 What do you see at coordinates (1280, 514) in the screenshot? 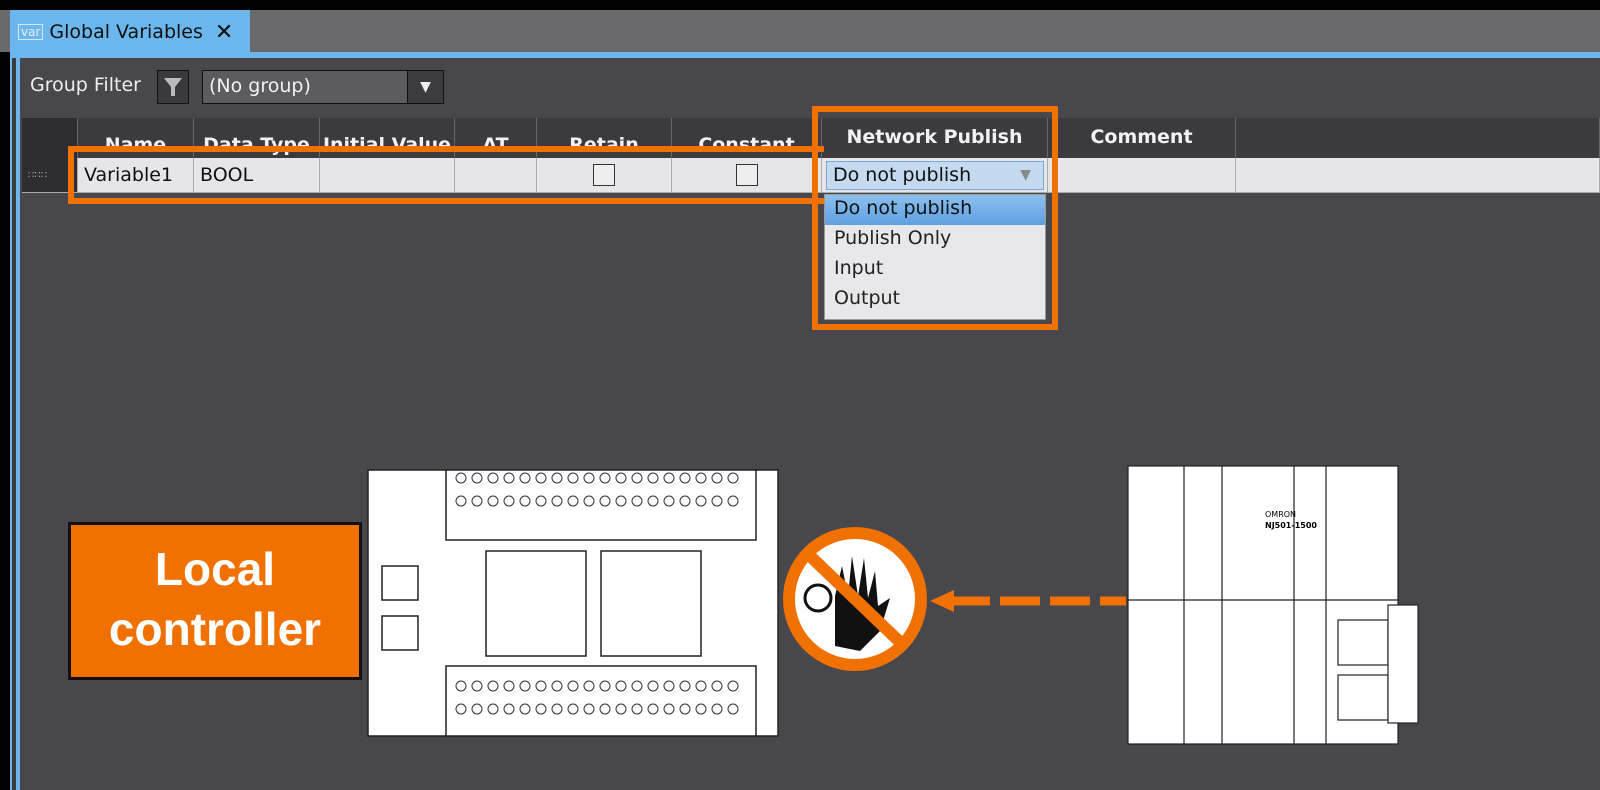
I see `brand-text: OMRON` at bounding box center [1280, 514].